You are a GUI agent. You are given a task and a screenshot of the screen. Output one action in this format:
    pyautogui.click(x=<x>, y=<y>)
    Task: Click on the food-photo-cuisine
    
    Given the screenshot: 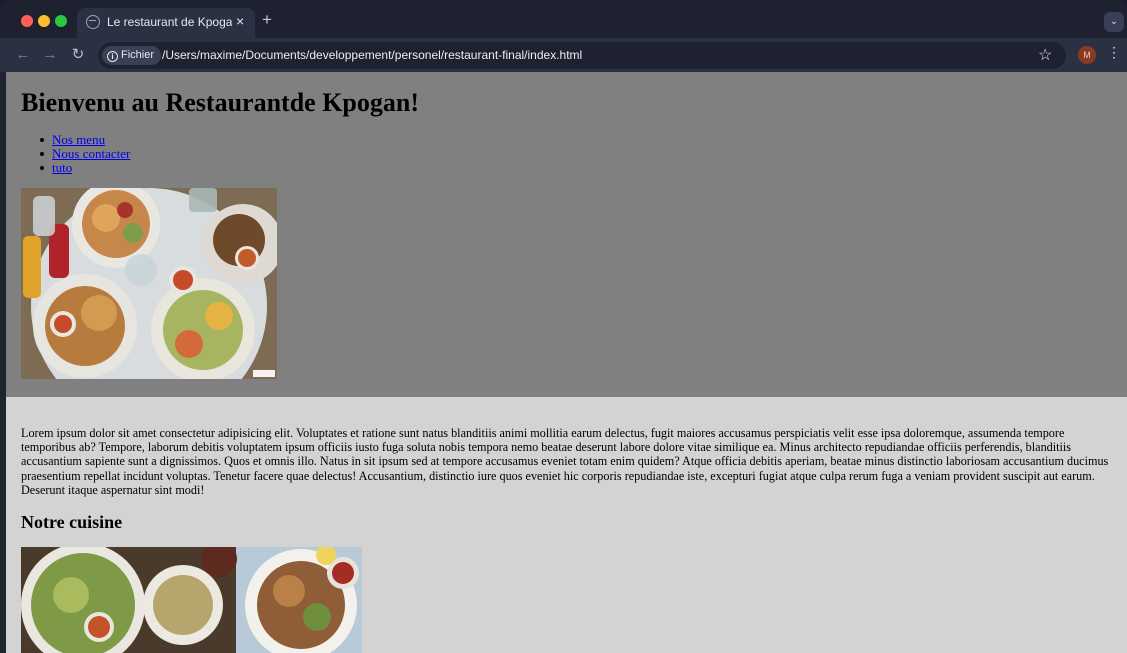 What is the action you would take?
    pyautogui.click(x=191, y=600)
    